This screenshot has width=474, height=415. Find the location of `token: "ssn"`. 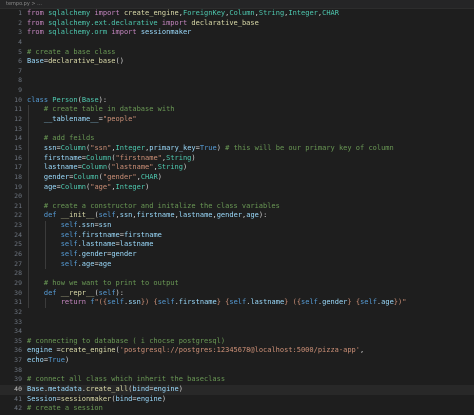

token: "ssn" is located at coordinates (101, 147).